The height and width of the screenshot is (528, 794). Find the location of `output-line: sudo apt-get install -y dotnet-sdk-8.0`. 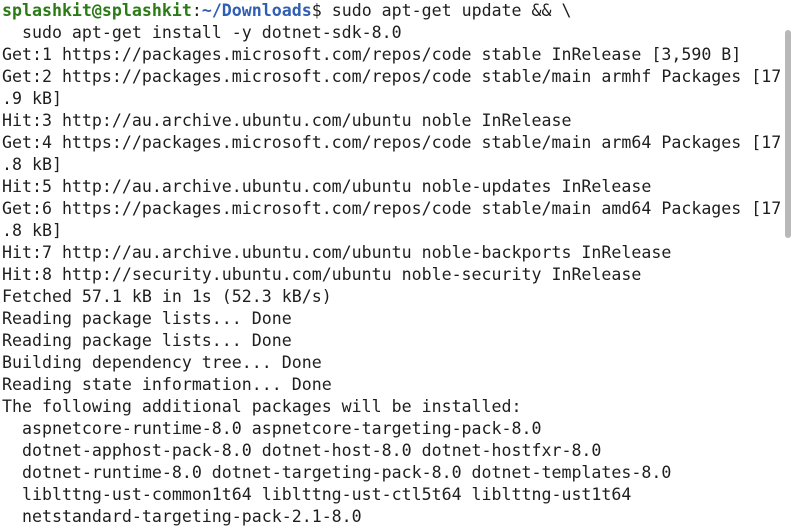

output-line: sudo apt-get install -y dotnet-sdk-8.0 is located at coordinates (202, 32).